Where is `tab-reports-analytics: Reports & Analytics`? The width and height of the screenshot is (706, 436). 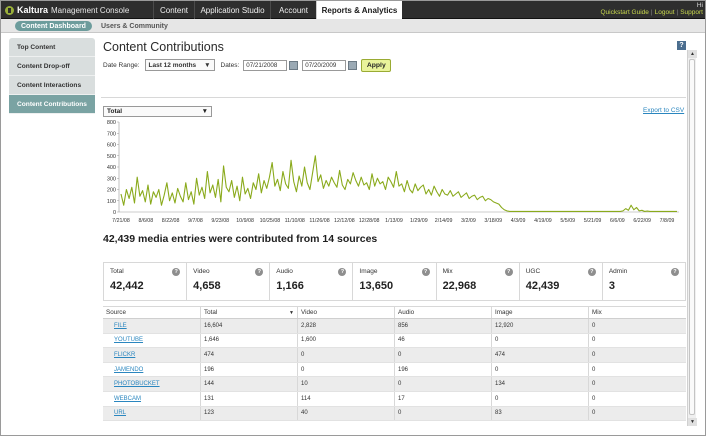 tab-reports-analytics: Reports & Analytics is located at coordinates (359, 10).